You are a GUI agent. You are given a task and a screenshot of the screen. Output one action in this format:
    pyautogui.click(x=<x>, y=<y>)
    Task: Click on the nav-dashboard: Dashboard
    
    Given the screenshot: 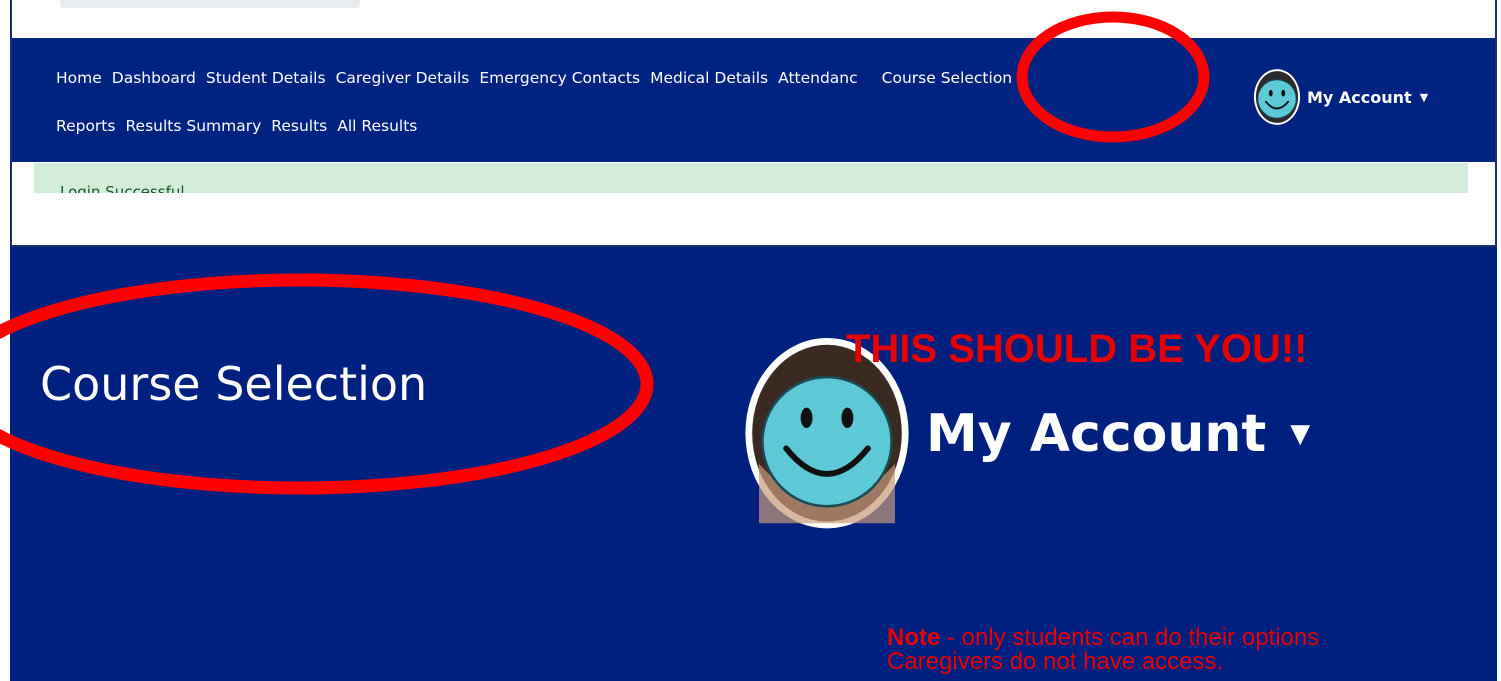 What is the action you would take?
    pyautogui.click(x=159, y=78)
    